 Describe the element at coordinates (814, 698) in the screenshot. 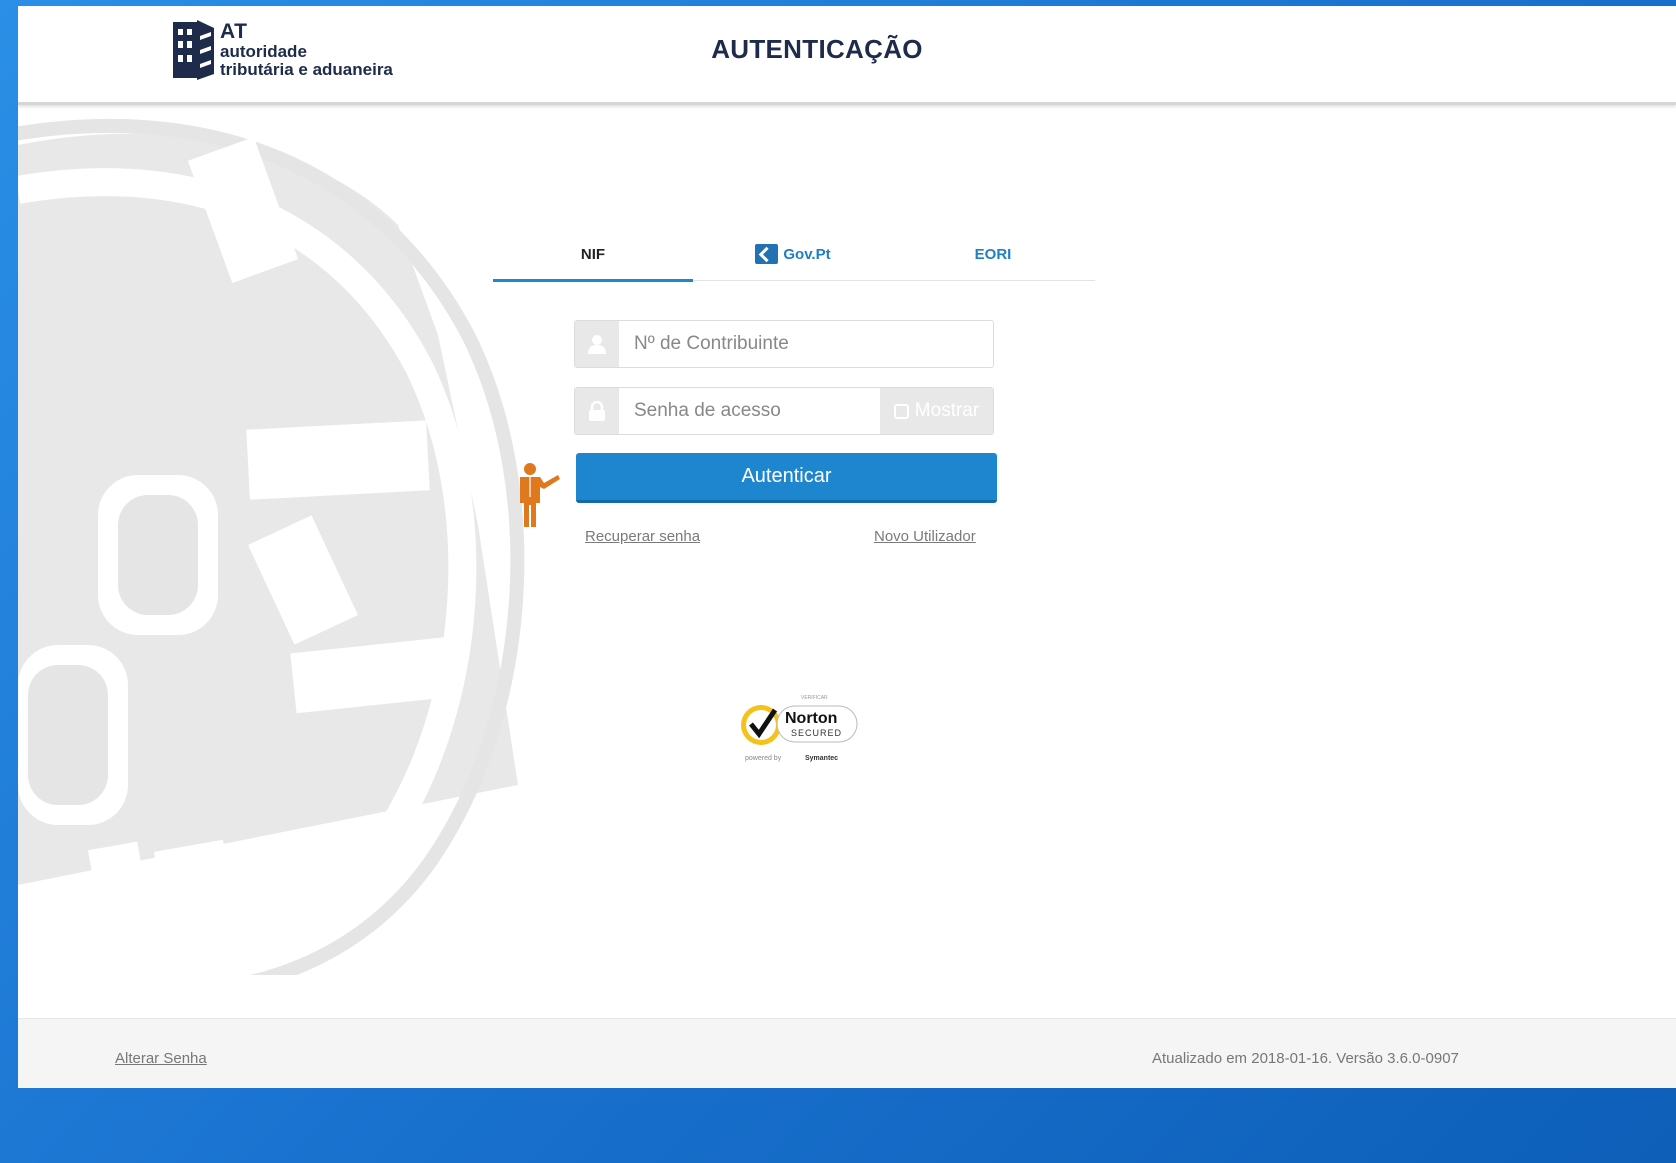

I see `norton-verify-text: VERIFICAR` at that location.